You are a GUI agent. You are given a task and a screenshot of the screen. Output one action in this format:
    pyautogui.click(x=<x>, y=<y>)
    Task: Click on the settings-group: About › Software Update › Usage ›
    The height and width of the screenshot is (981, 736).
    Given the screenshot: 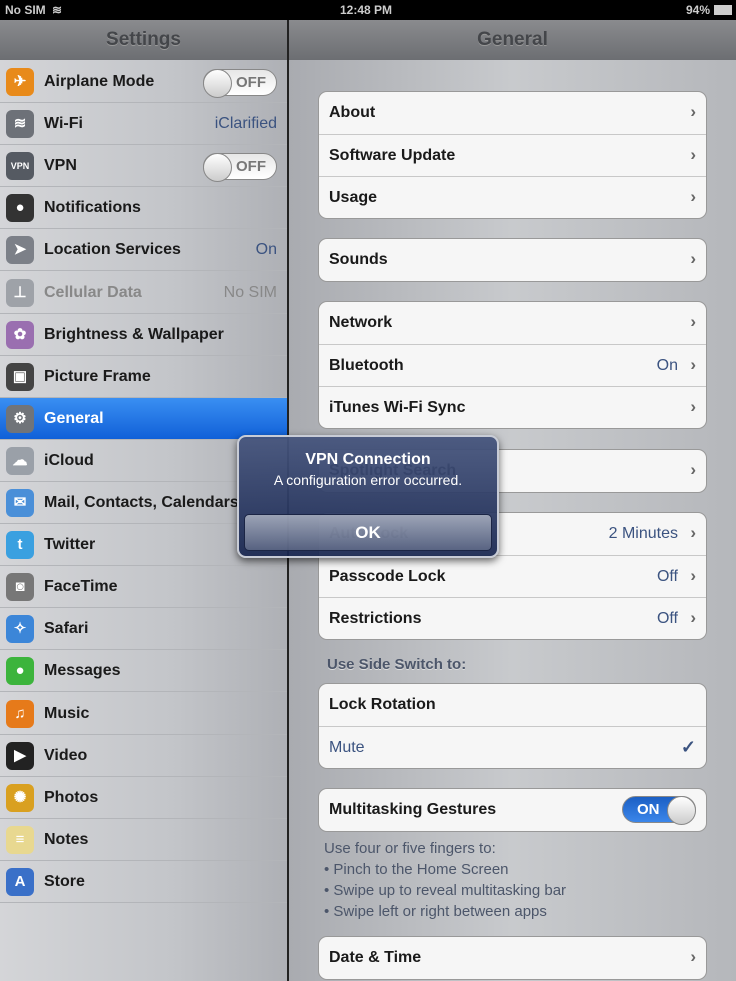 What is the action you would take?
    pyautogui.click(x=512, y=155)
    